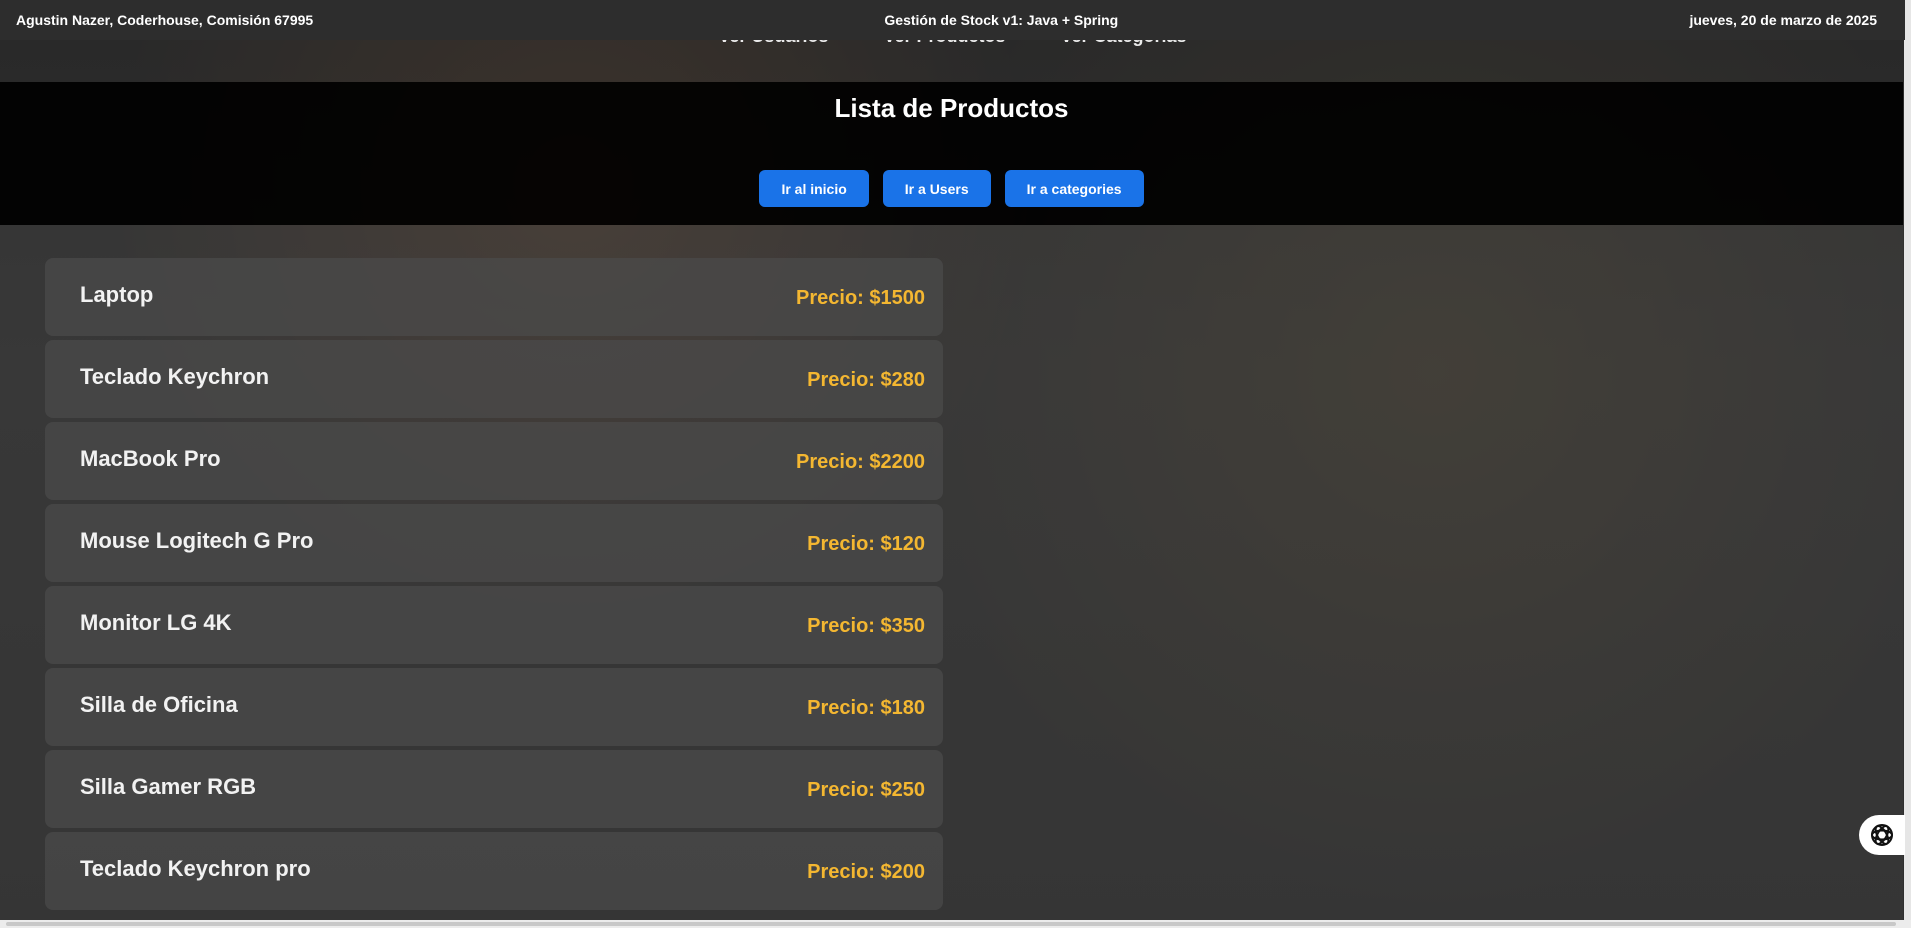  Describe the element at coordinates (197, 540) in the screenshot. I see `product-name: Mouse Logitech G Pro` at that location.